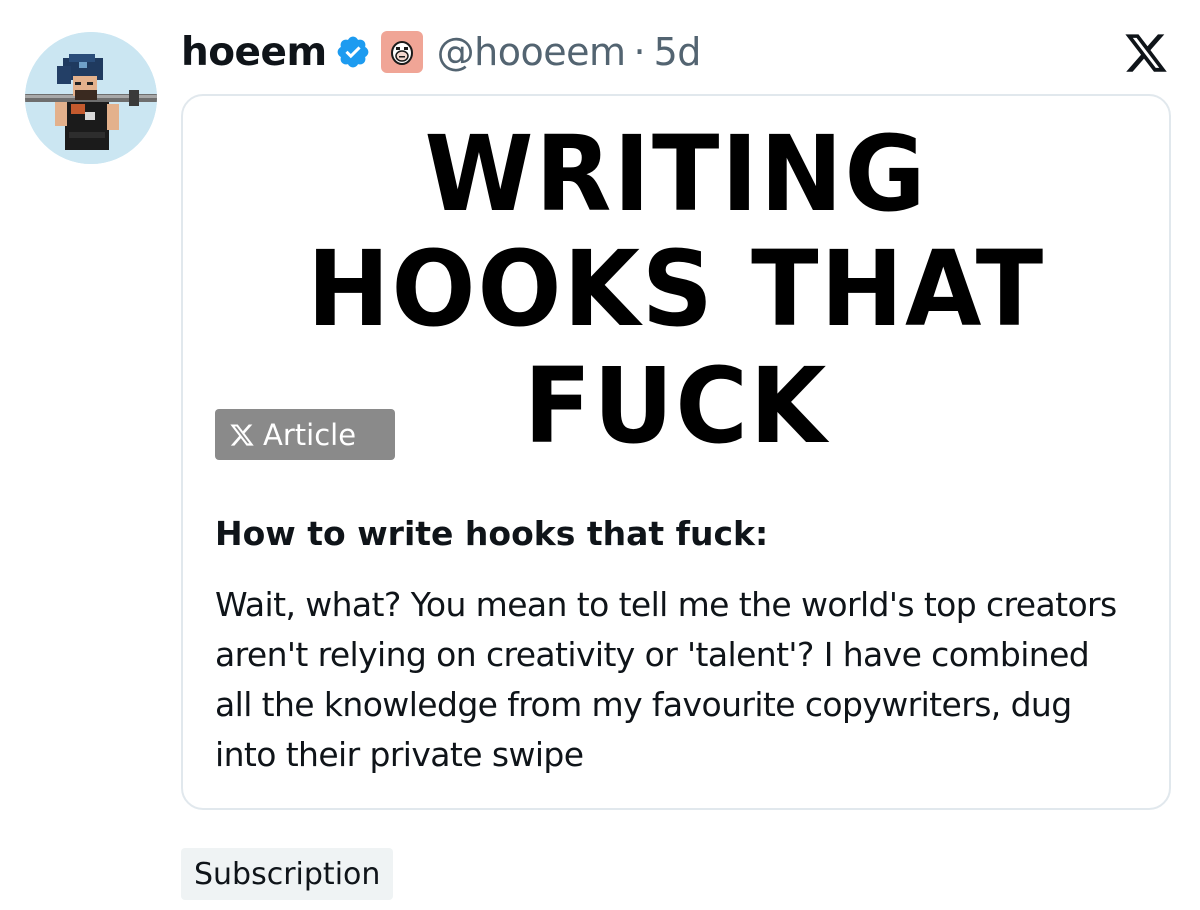 The width and height of the screenshot is (1200, 910). Describe the element at coordinates (254, 52) in the screenshot. I see `author-display-name: hoeem` at that location.